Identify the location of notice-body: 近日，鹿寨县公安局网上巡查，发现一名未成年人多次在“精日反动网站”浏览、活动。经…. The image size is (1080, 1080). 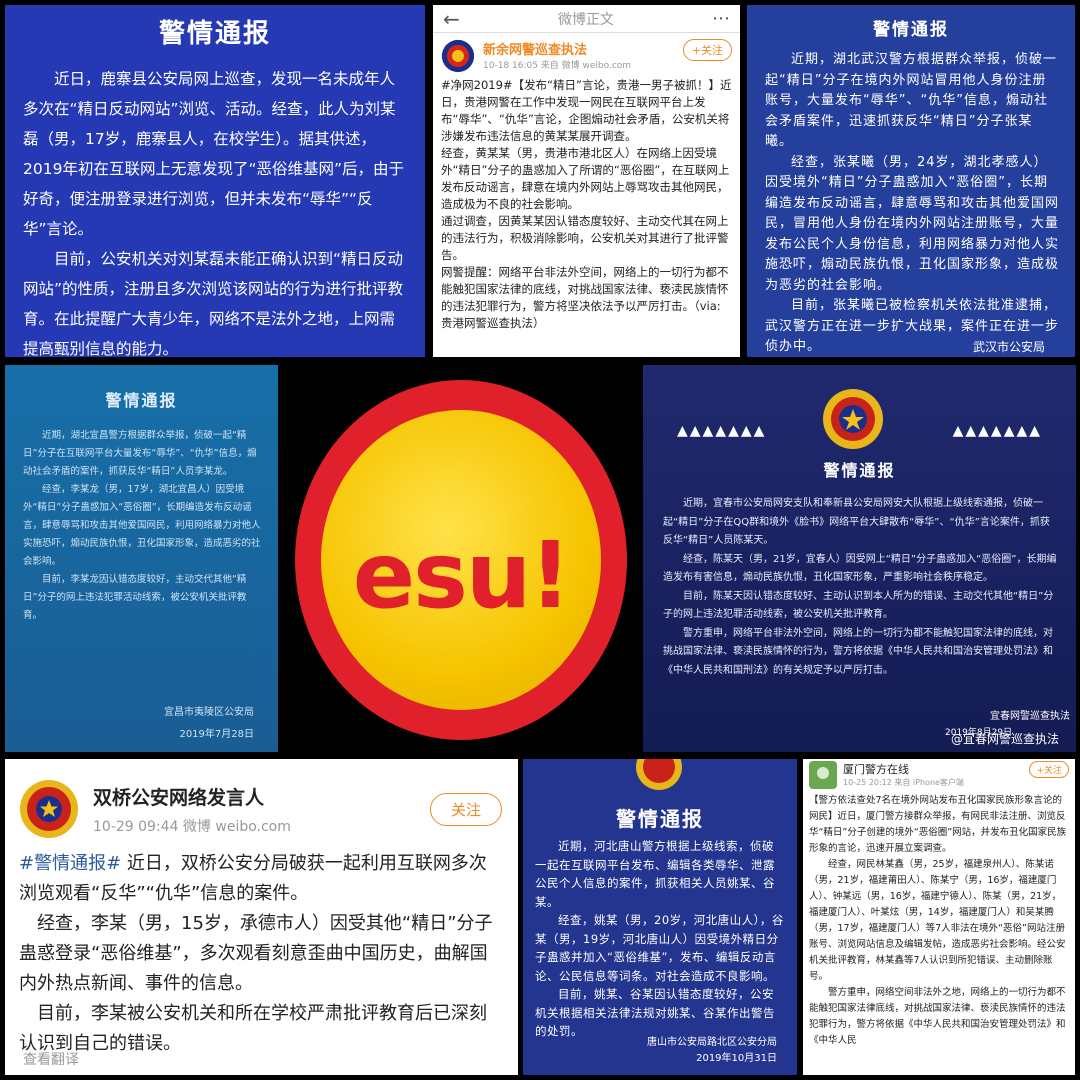
(215, 203).